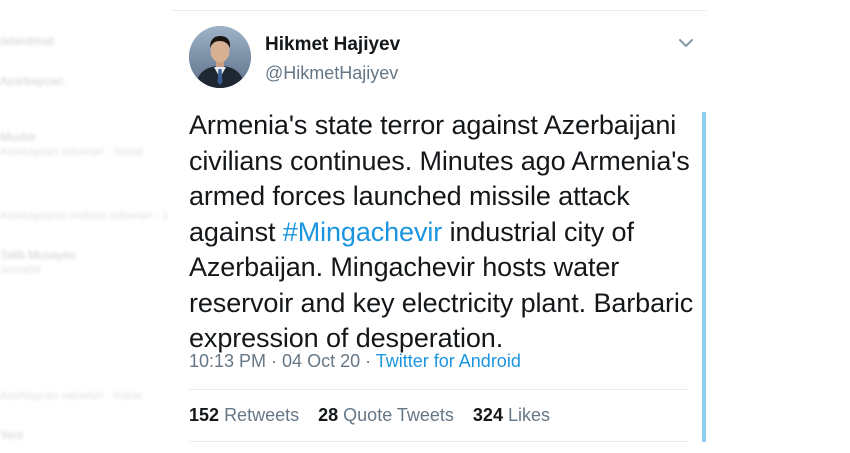 Image resolution: width=850 pixels, height=453 pixels. What do you see at coordinates (32, 81) in the screenshot?
I see `background-list-item: Azərbaycan` at bounding box center [32, 81].